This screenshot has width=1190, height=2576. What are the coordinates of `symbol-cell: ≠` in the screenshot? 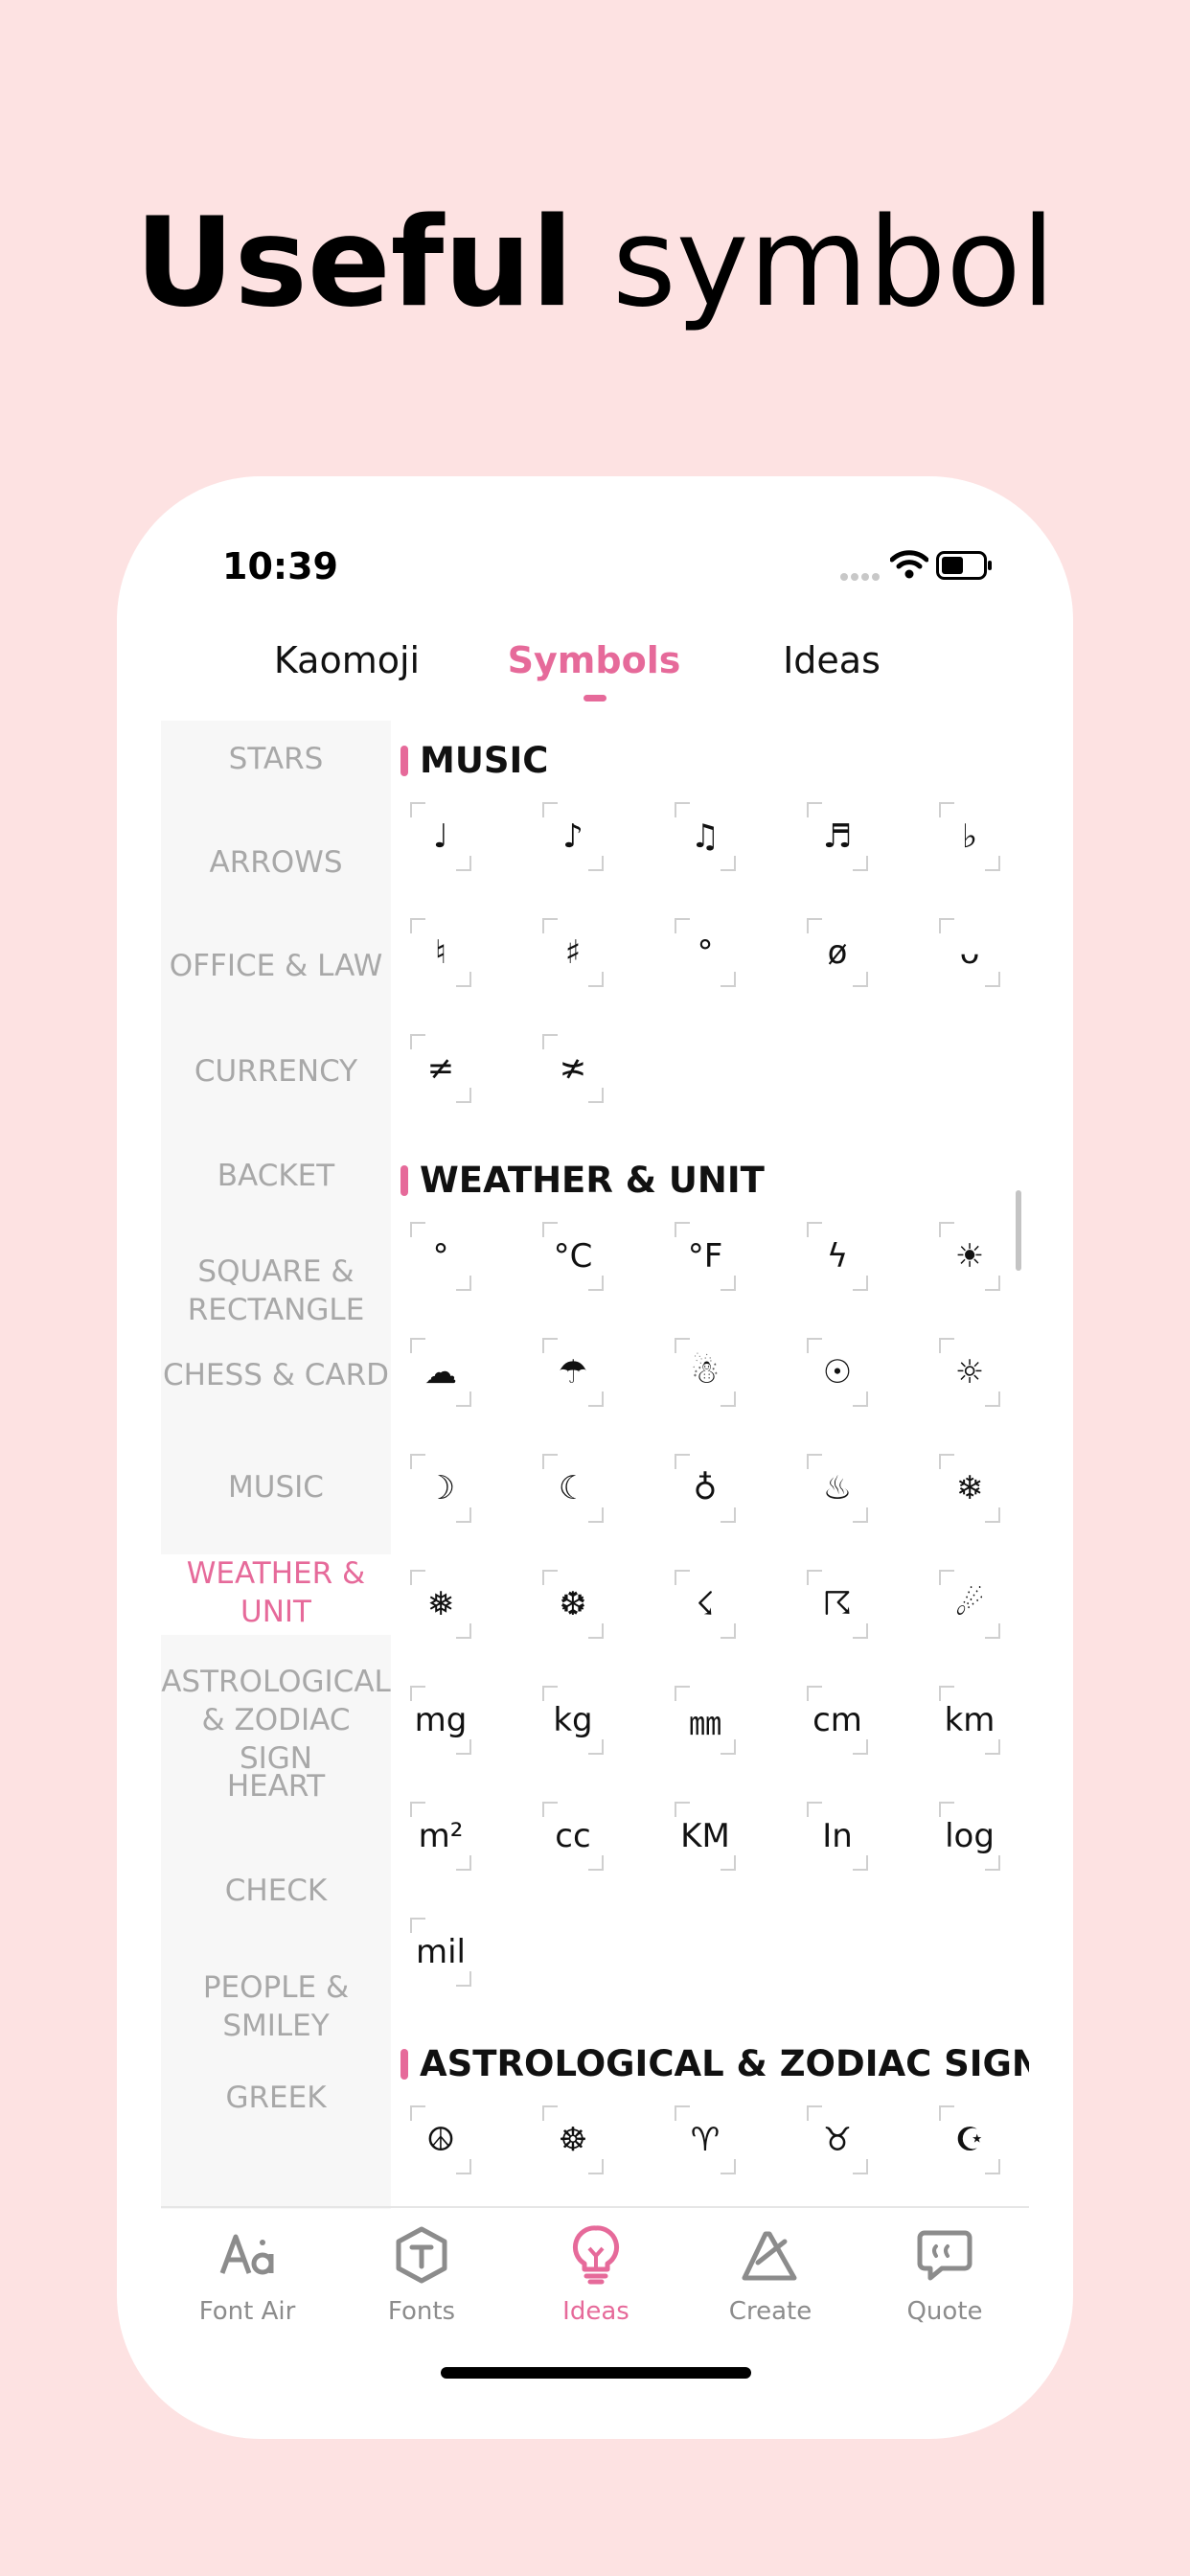 It's located at (441, 1068).